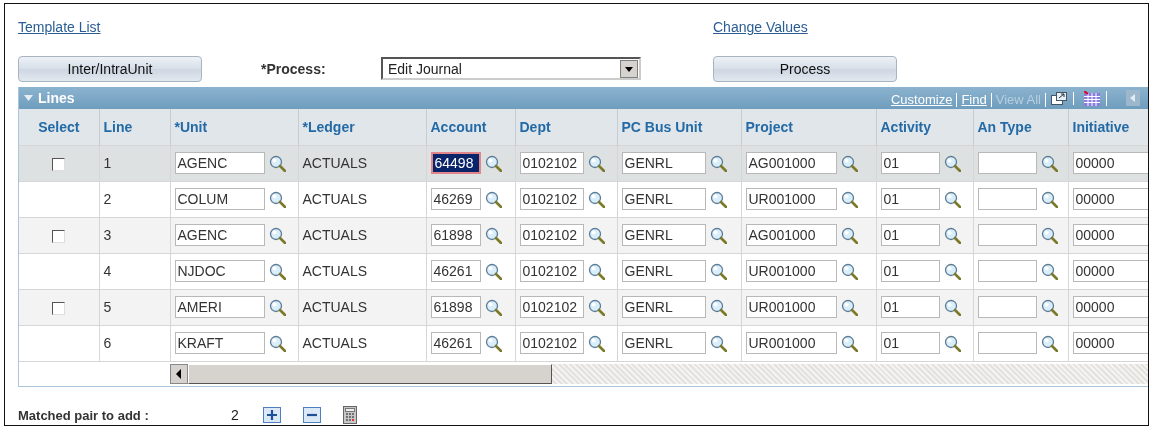 The image size is (1154, 432). I want to click on table-row: 4 NJDOC ACTUALS 46261 0102102 GENRL UR001000 01 00000, so click(583, 271).